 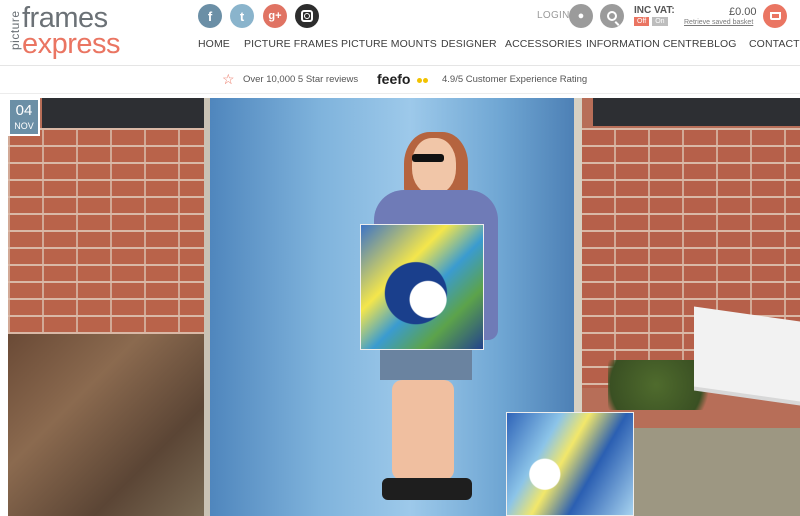 I want to click on roof-left, so click(x=127, y=115).